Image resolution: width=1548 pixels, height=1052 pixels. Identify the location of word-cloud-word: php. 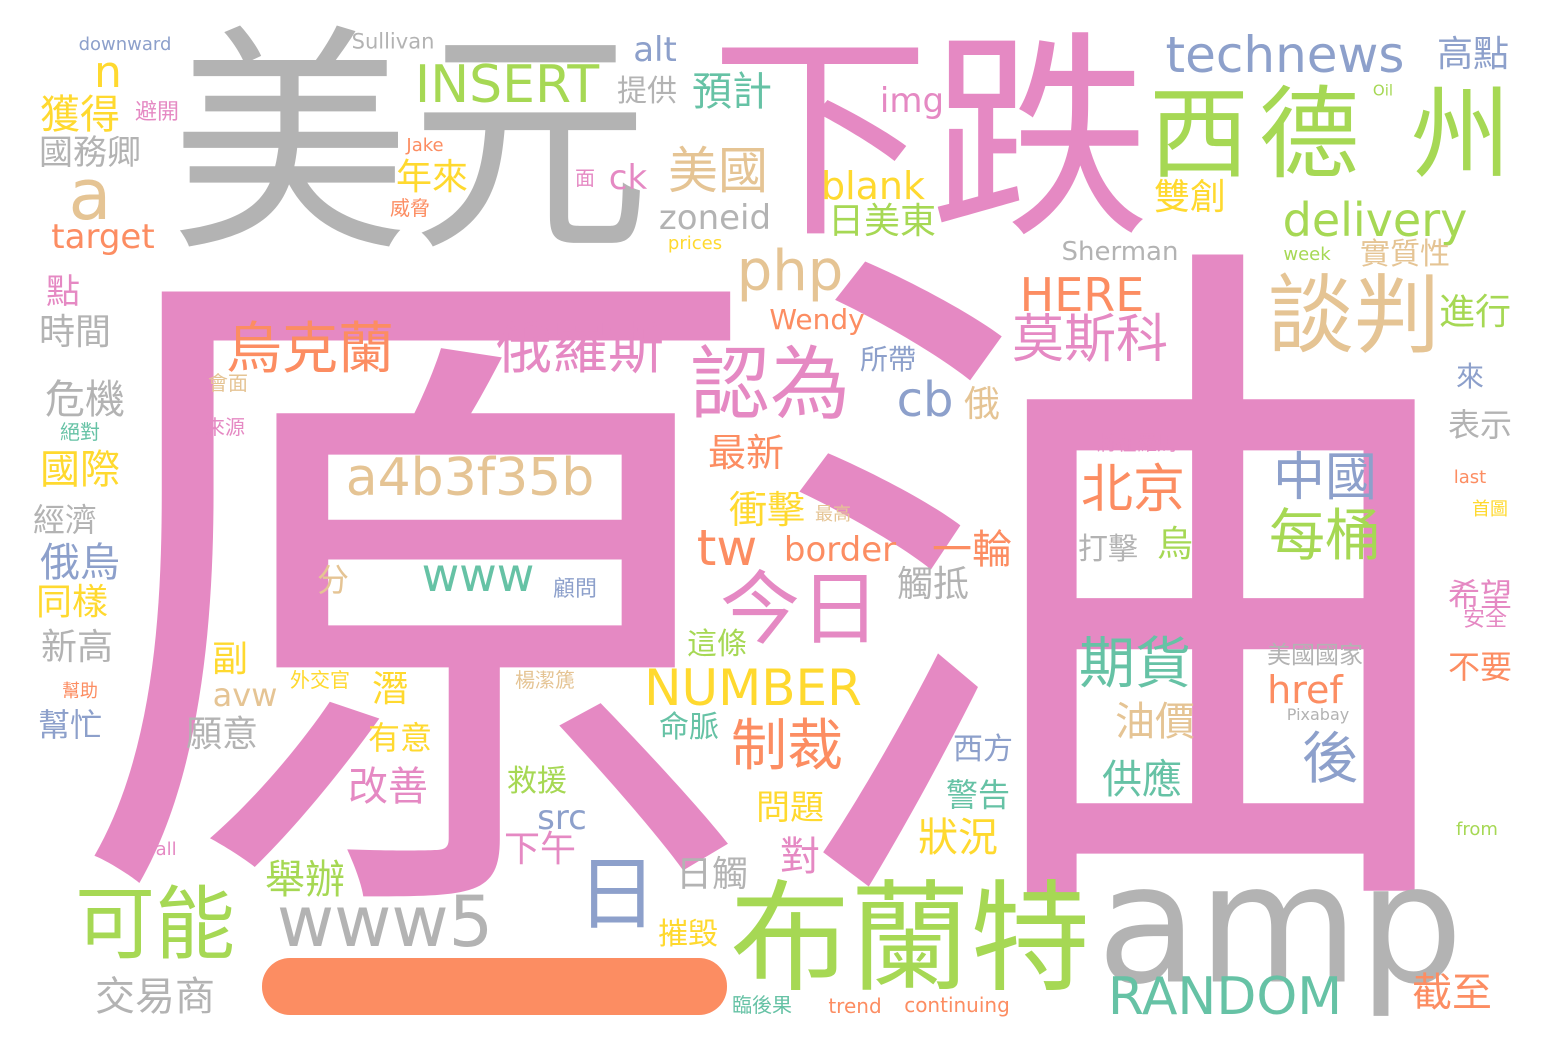
(790, 271).